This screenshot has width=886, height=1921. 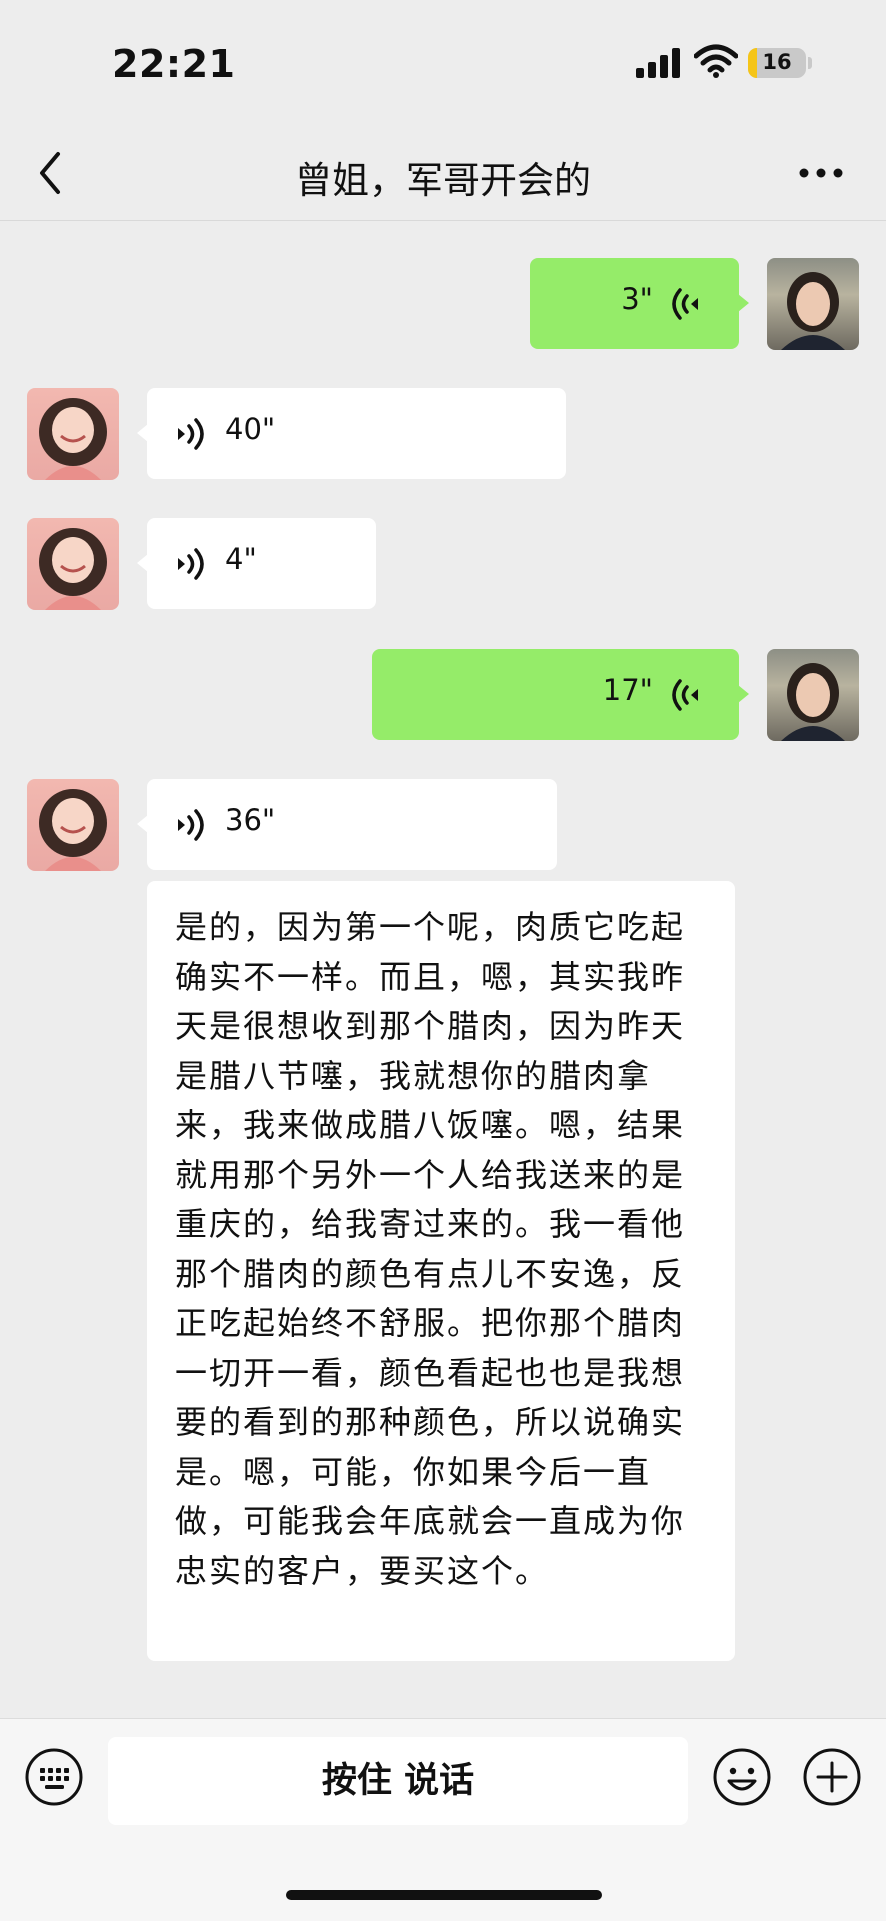 I want to click on chat-header: 曾姐，军哥开会的, so click(x=443, y=175).